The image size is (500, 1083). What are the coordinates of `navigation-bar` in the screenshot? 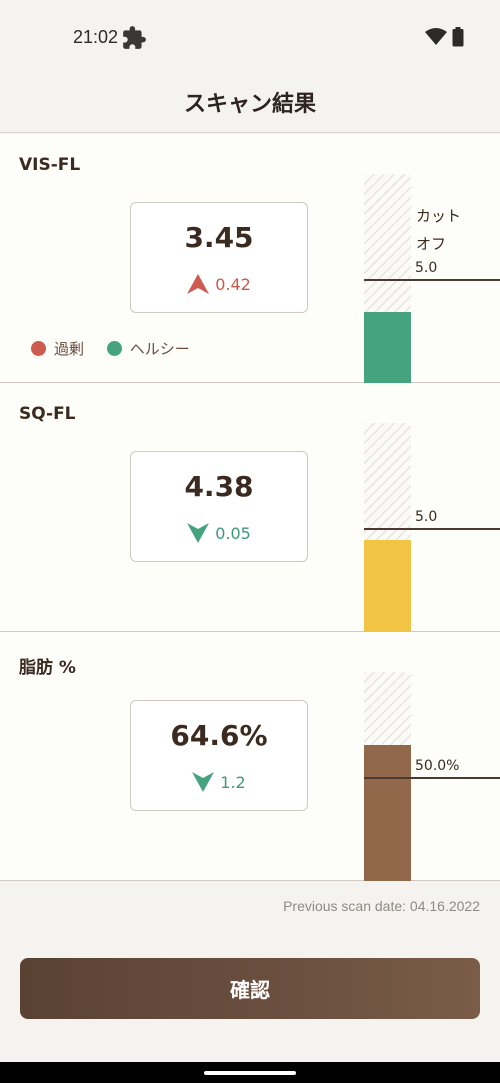 It's located at (250, 1072).